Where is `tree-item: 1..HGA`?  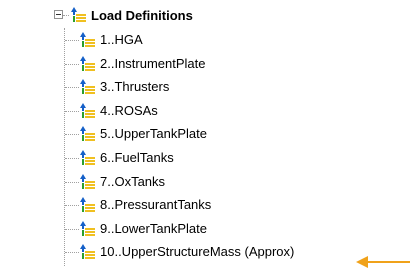
tree-item: 1..HGA is located at coordinates (180, 40).